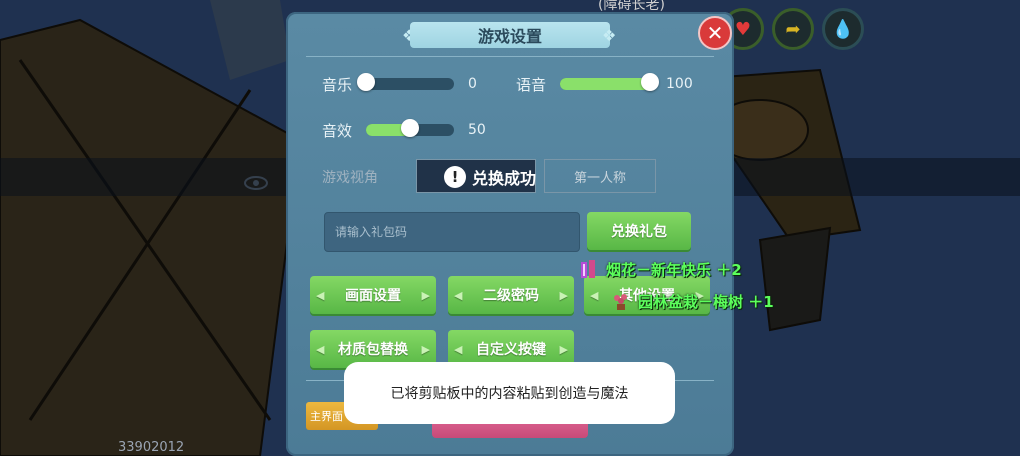 This screenshot has height=456, width=1020. I want to click on graphics-settings-button: ◀ 画面设置 ▶, so click(373, 295).